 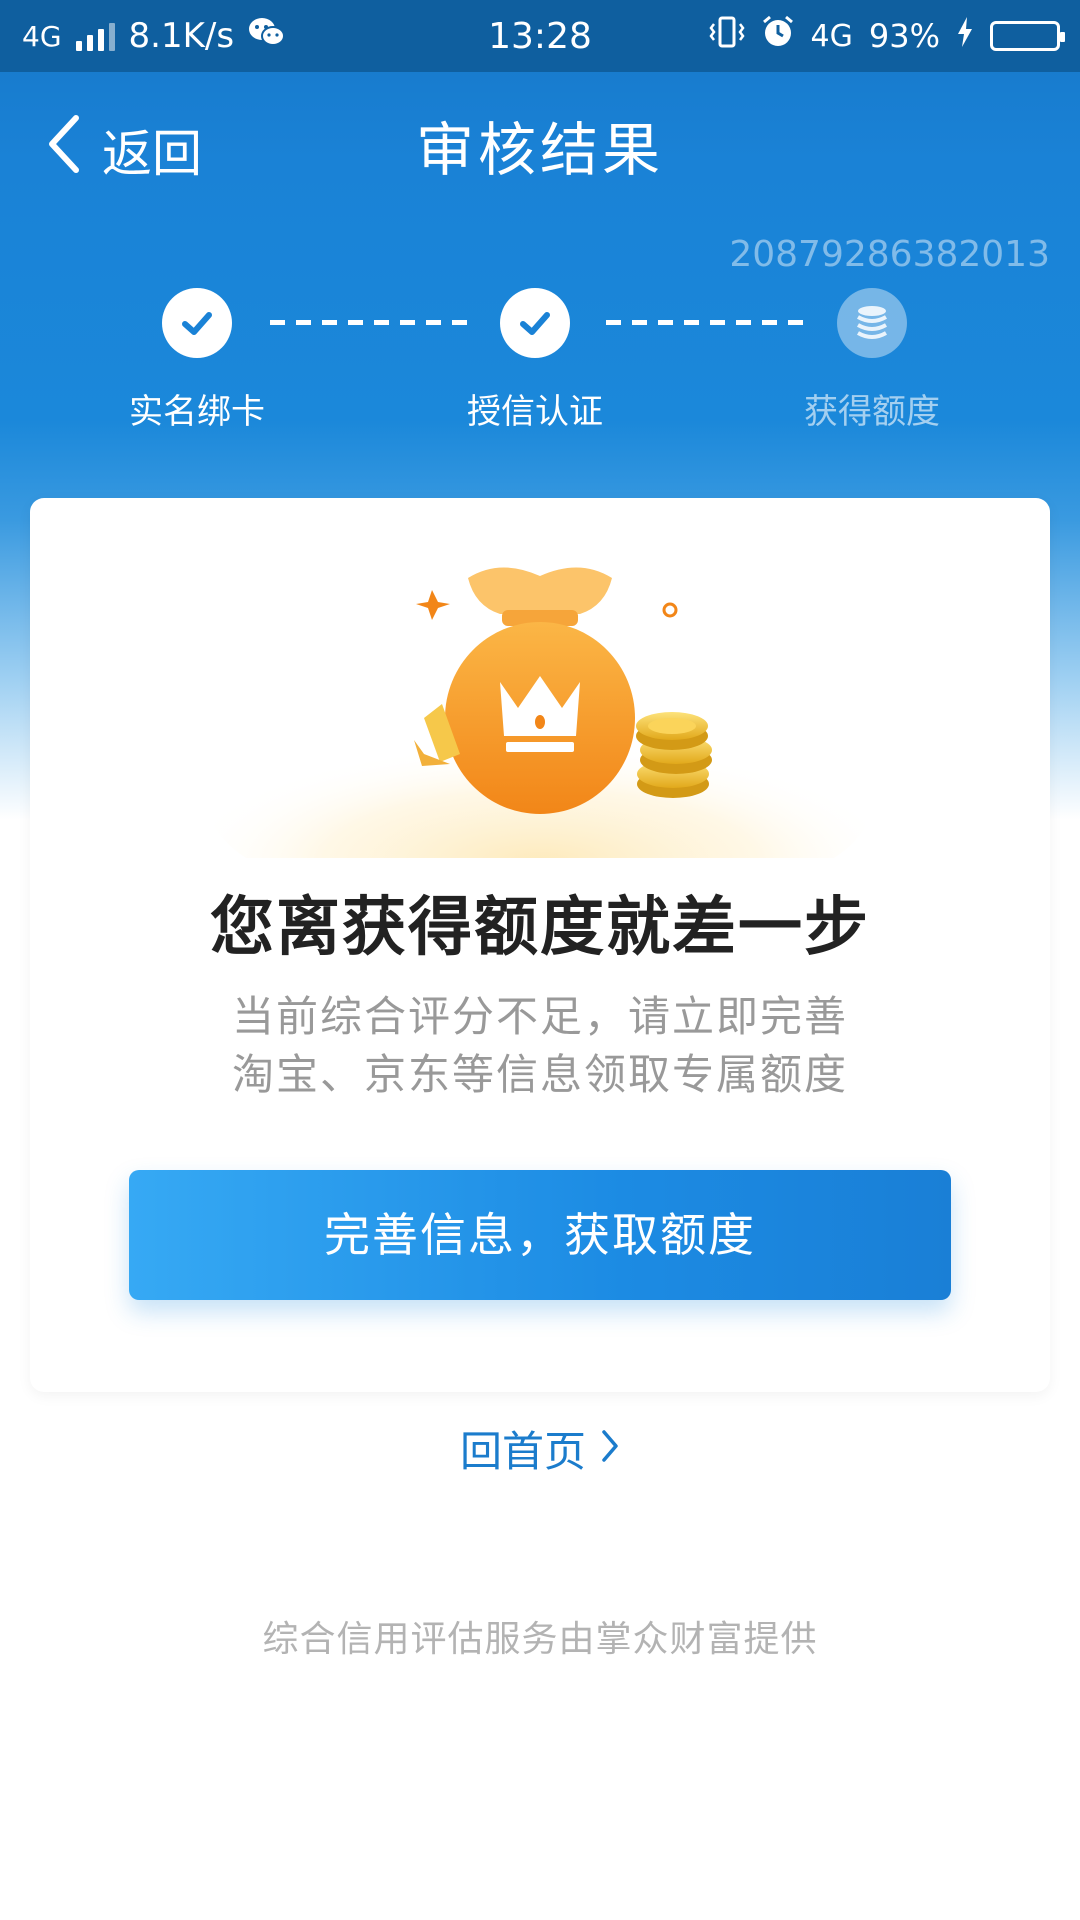 I want to click on page-title: 审核结果, so click(x=539, y=150).